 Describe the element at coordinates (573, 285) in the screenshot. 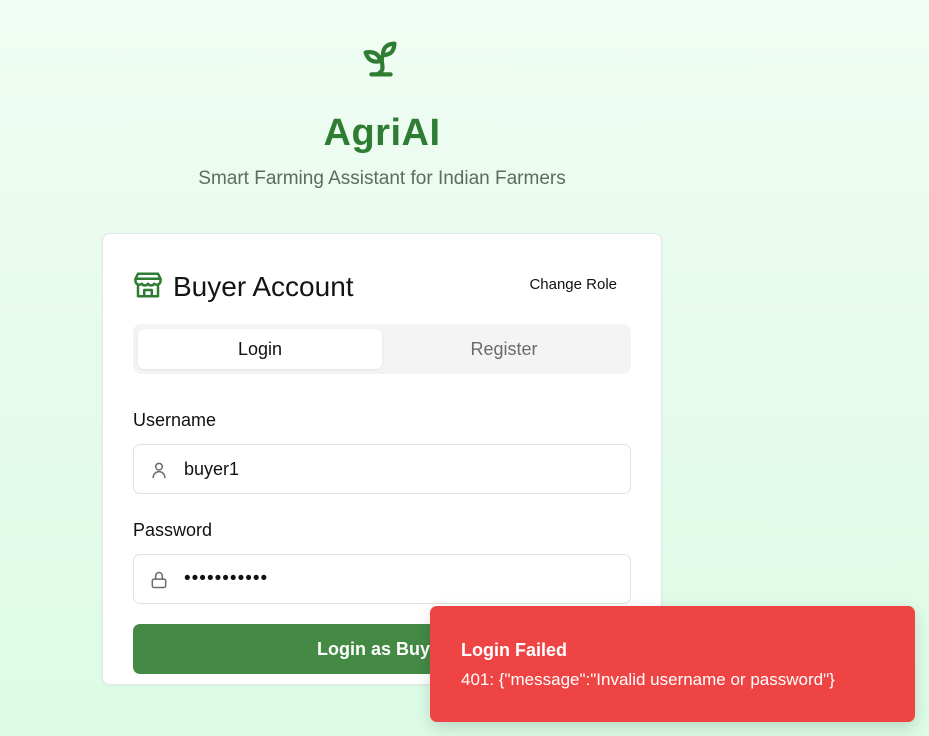

I see `change-role-button: Change Role` at that location.